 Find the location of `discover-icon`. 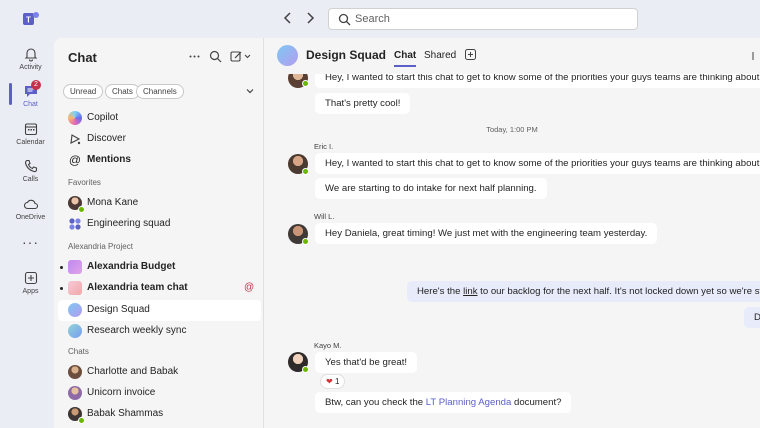

discover-icon is located at coordinates (75, 139).